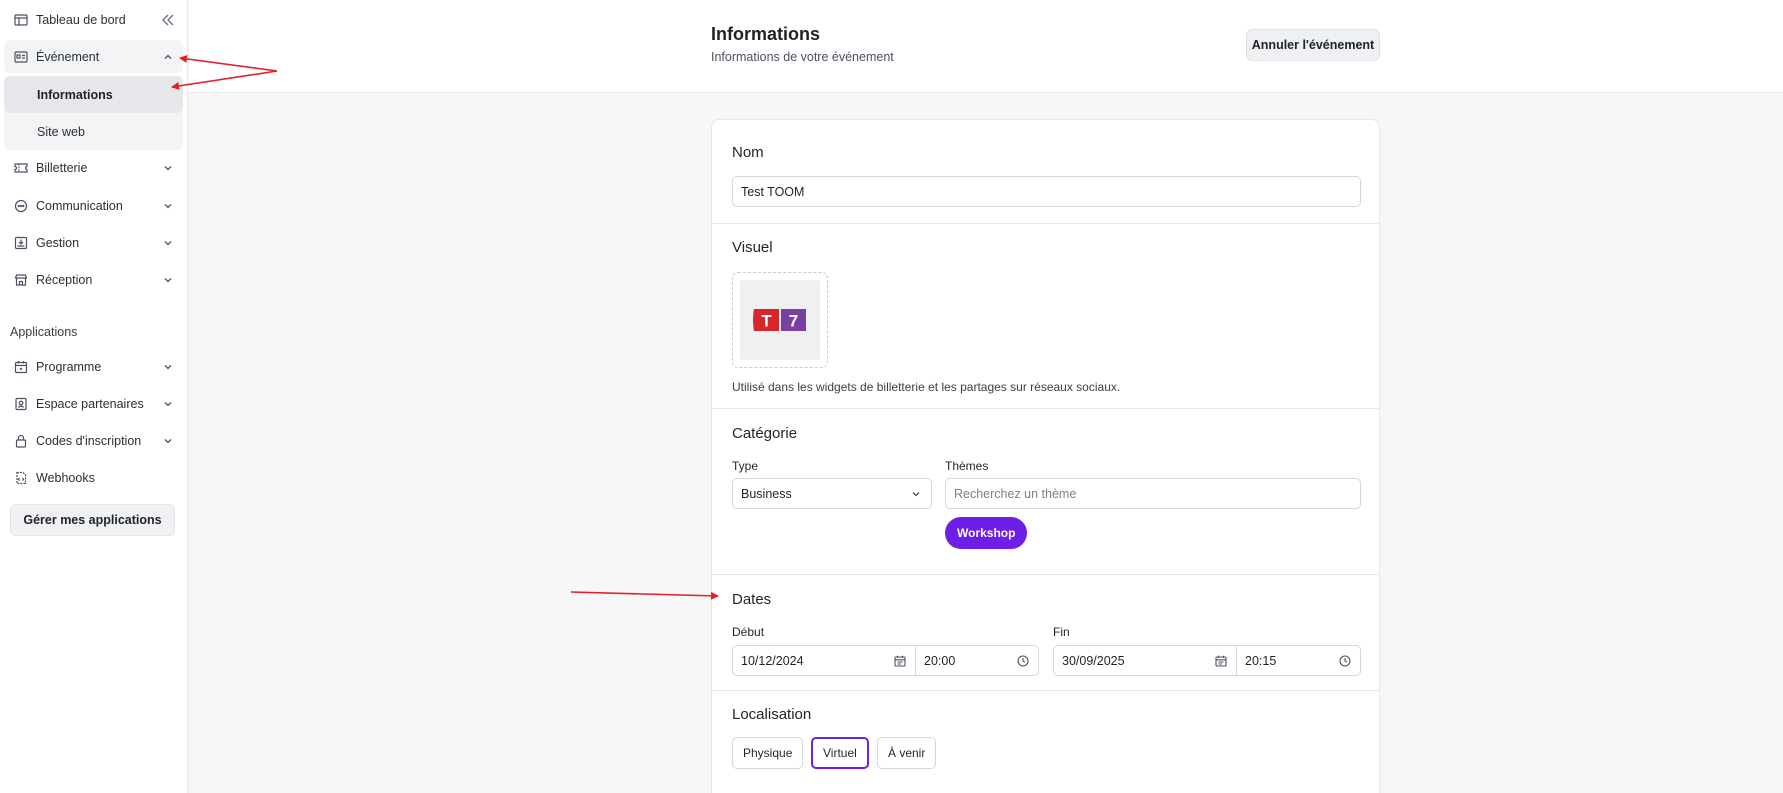 This screenshot has width=1783, height=793. Describe the element at coordinates (21, 168) in the screenshot. I see `ticket-icon` at that location.